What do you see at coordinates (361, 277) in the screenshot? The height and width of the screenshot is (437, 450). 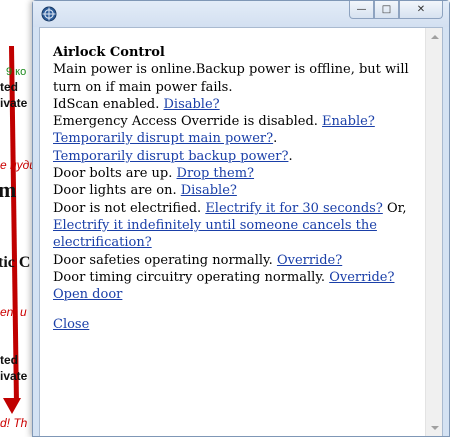 I see `override-timing-link: Override?` at bounding box center [361, 277].